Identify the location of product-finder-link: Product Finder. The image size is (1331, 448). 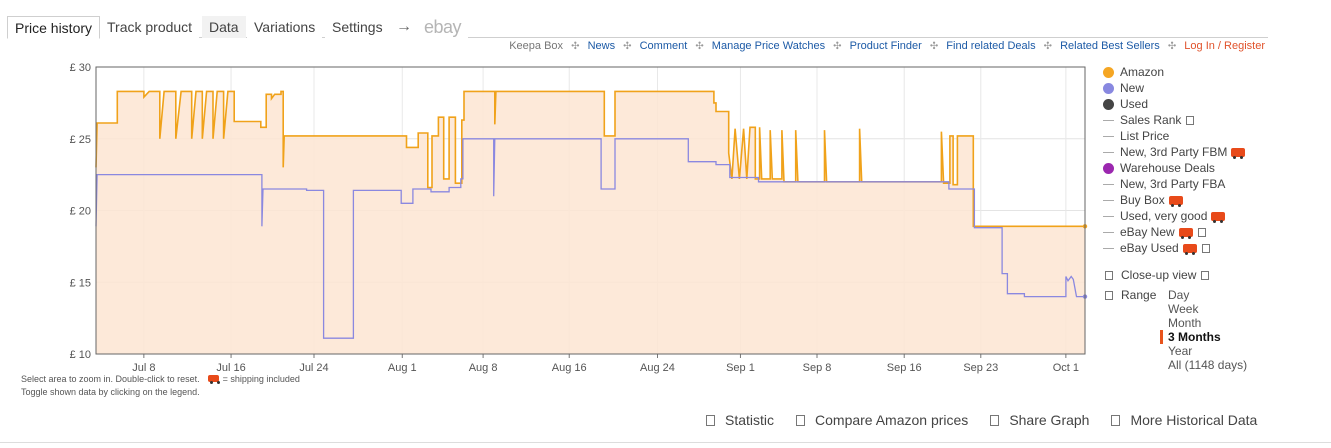
(886, 46).